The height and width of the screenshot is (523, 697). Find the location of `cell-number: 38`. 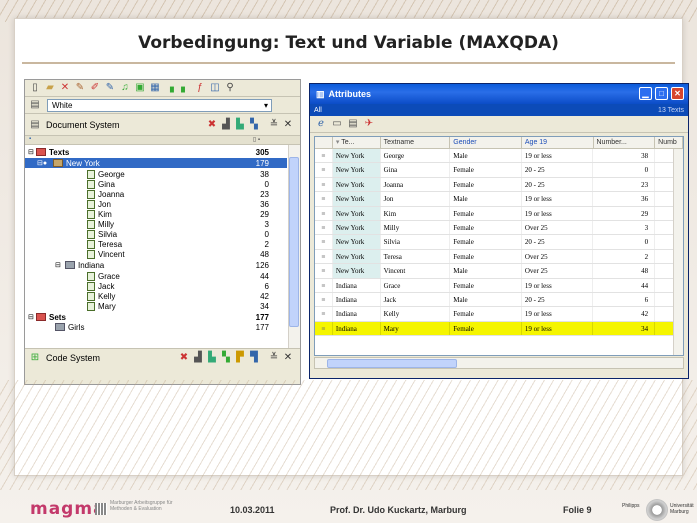

cell-number: 38 is located at coordinates (624, 156).